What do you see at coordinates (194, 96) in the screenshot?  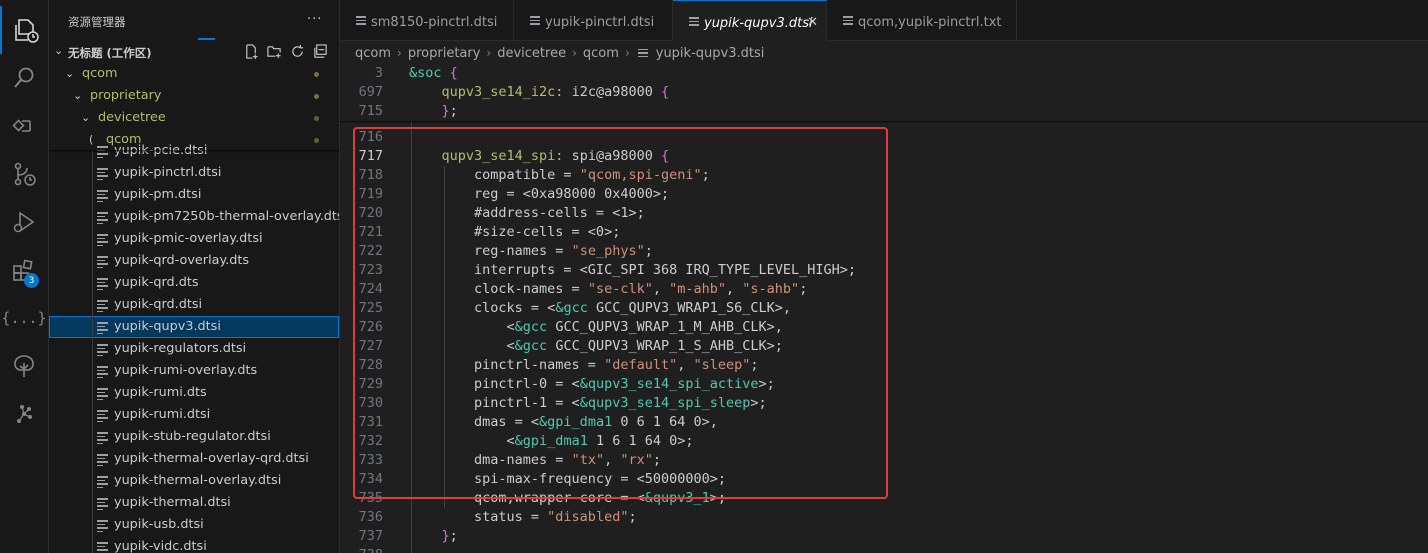 I see `tree-folder-proprietary: ⌄ proprietary` at bounding box center [194, 96].